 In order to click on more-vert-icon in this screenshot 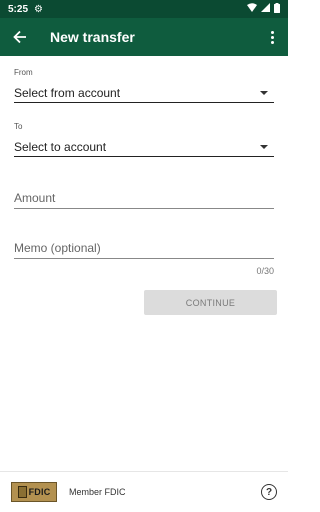, I will do `click(272, 37)`.